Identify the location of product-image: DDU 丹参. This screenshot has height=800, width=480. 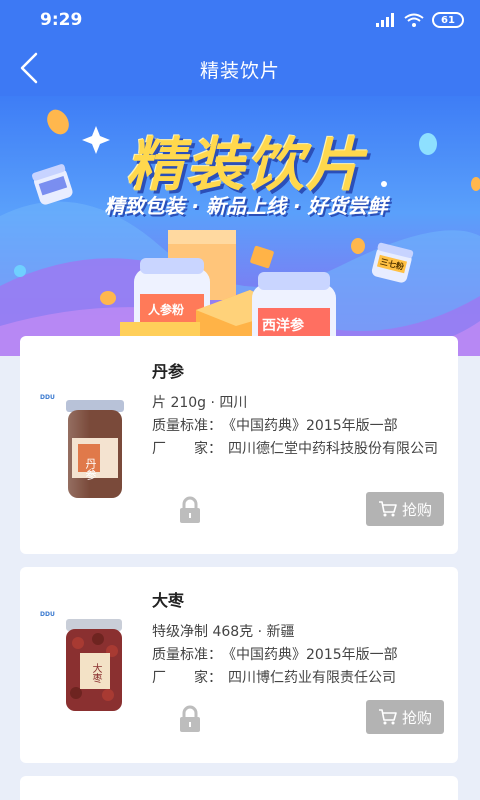
(93, 446).